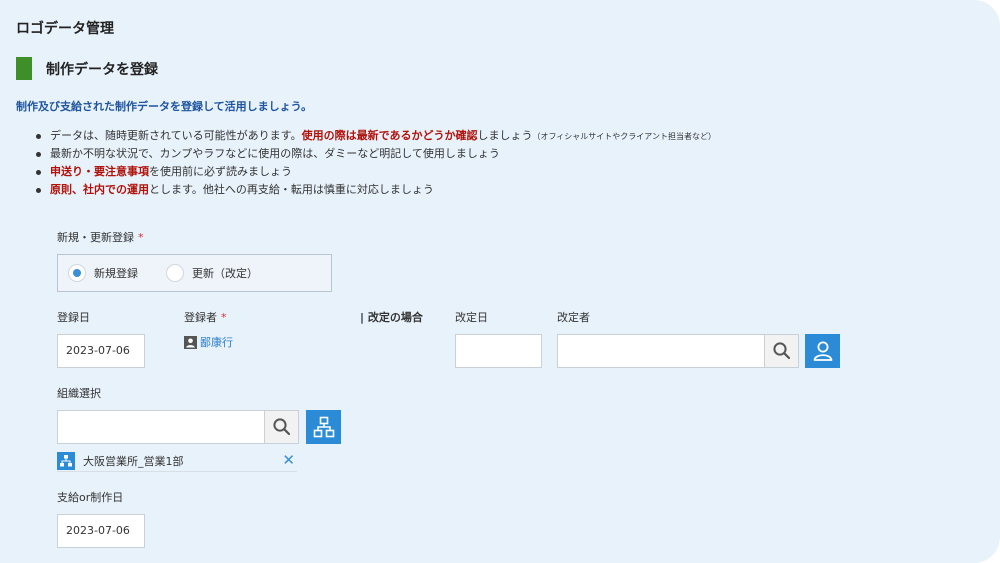  Describe the element at coordinates (79, 393) in the screenshot. I see `org-label: 組織選択` at that location.